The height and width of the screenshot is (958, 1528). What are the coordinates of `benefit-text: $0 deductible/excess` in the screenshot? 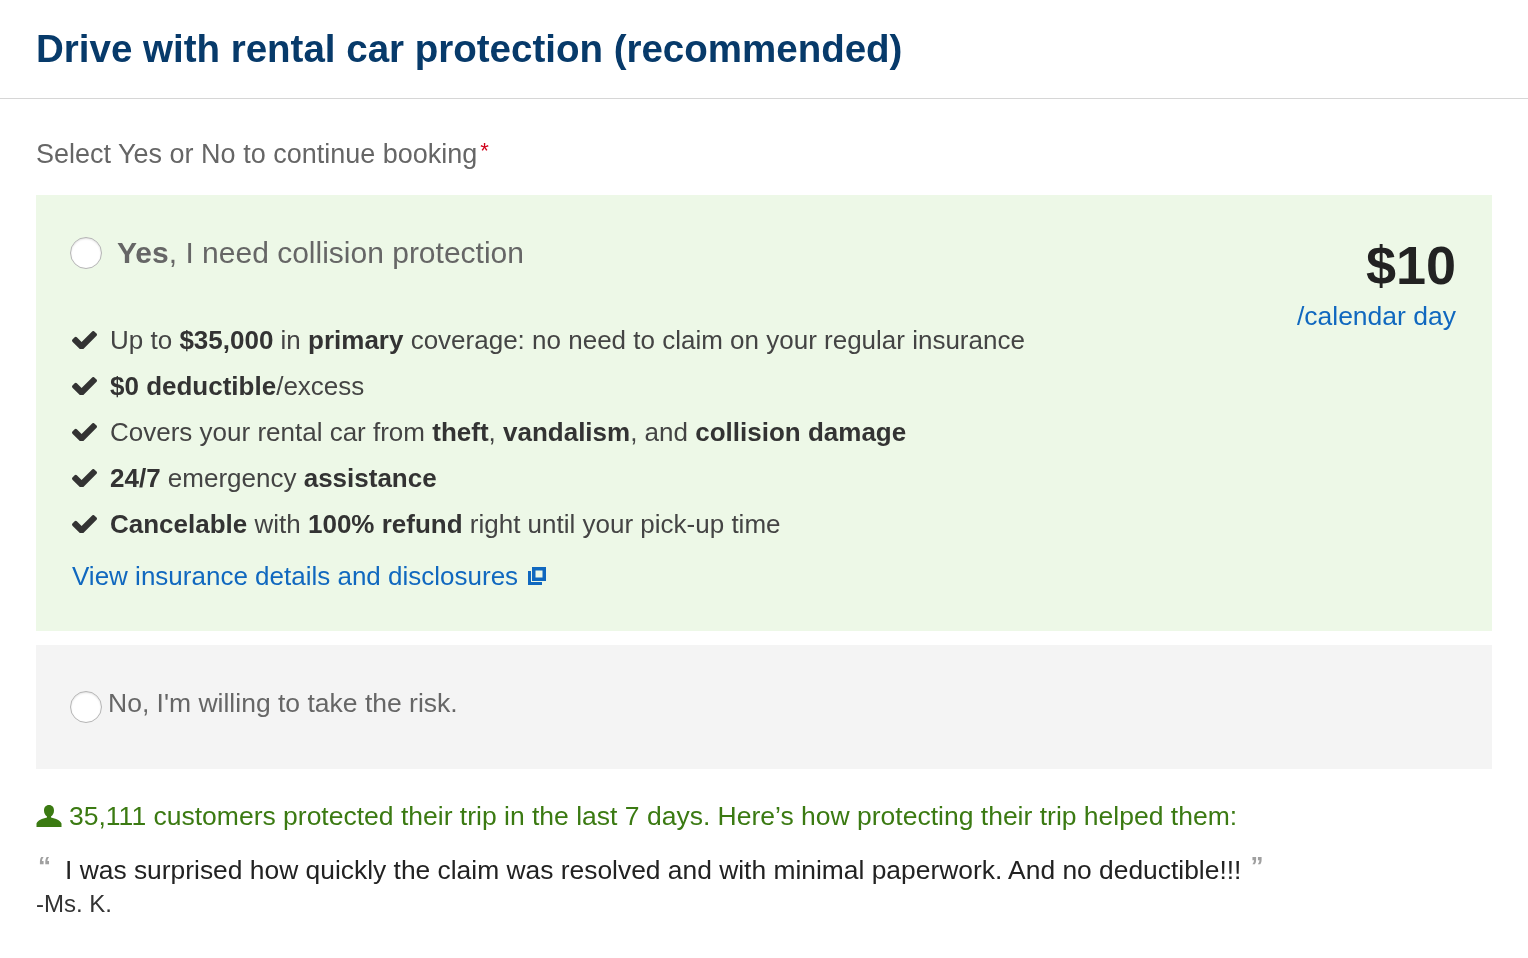 It's located at (237, 386).